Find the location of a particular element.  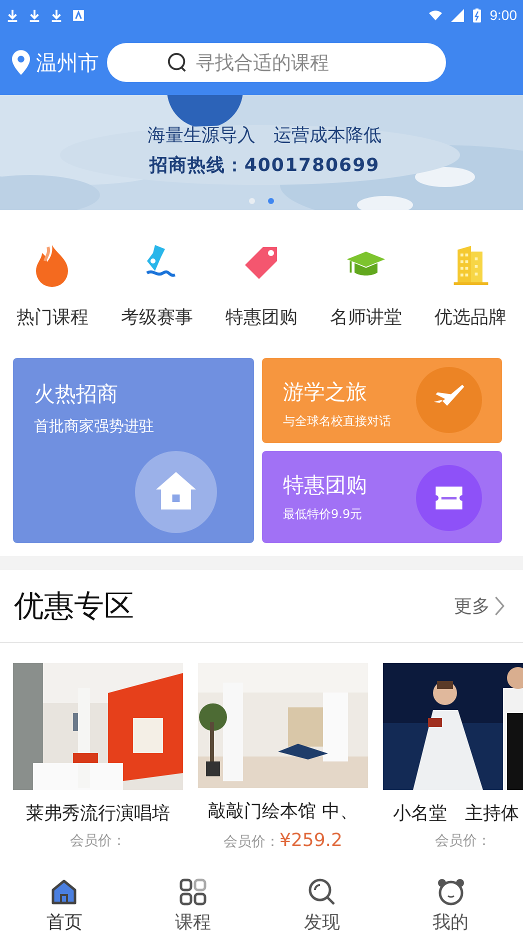

product-title: 敲敲门绘本馆 中、 is located at coordinates (283, 811).